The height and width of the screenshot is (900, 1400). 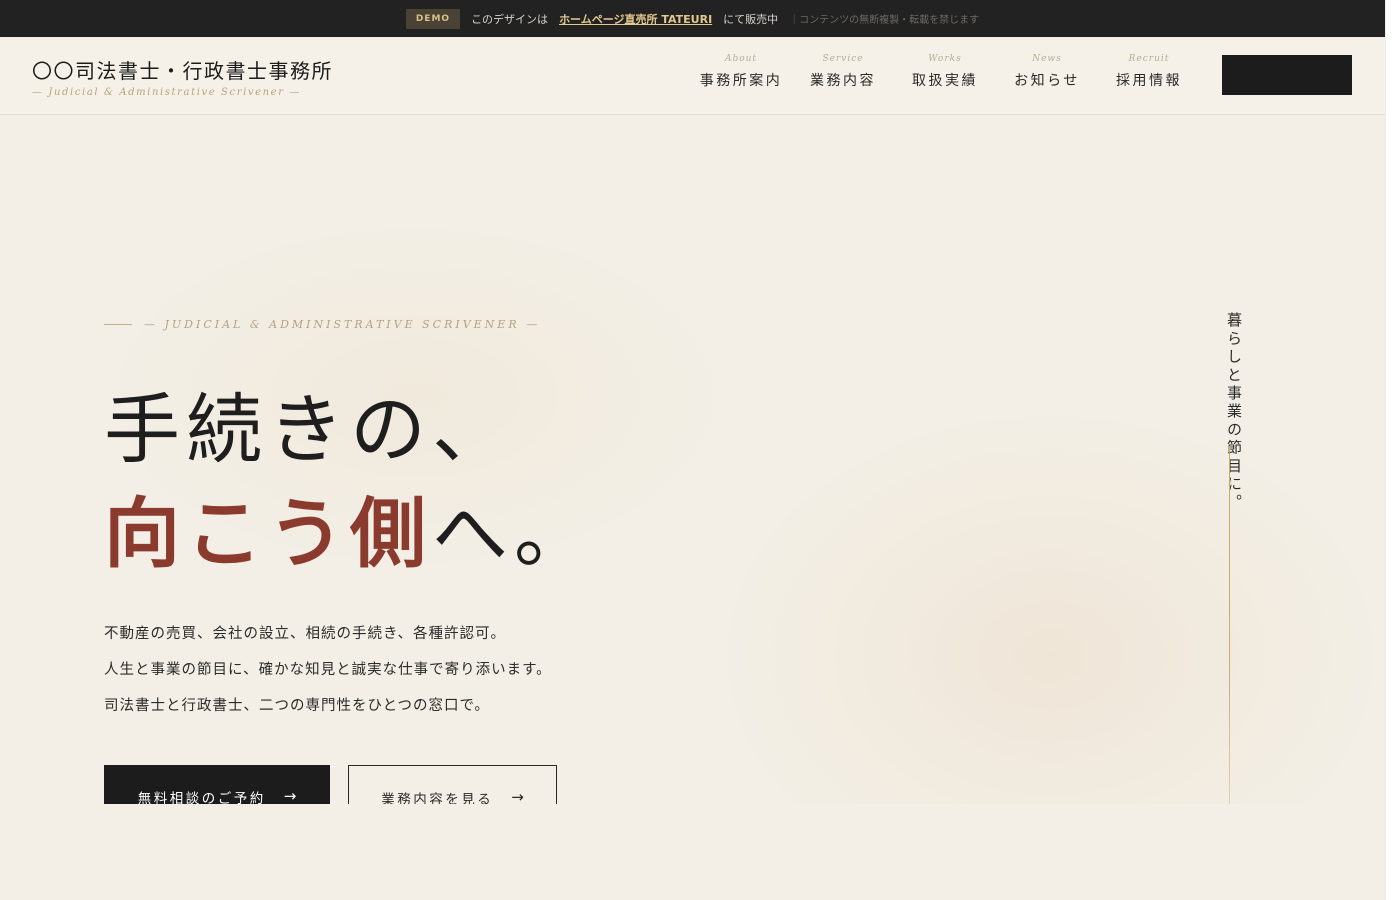 I want to click on nav-item-recruit: Recruit 採用情報, so click(x=1149, y=72).